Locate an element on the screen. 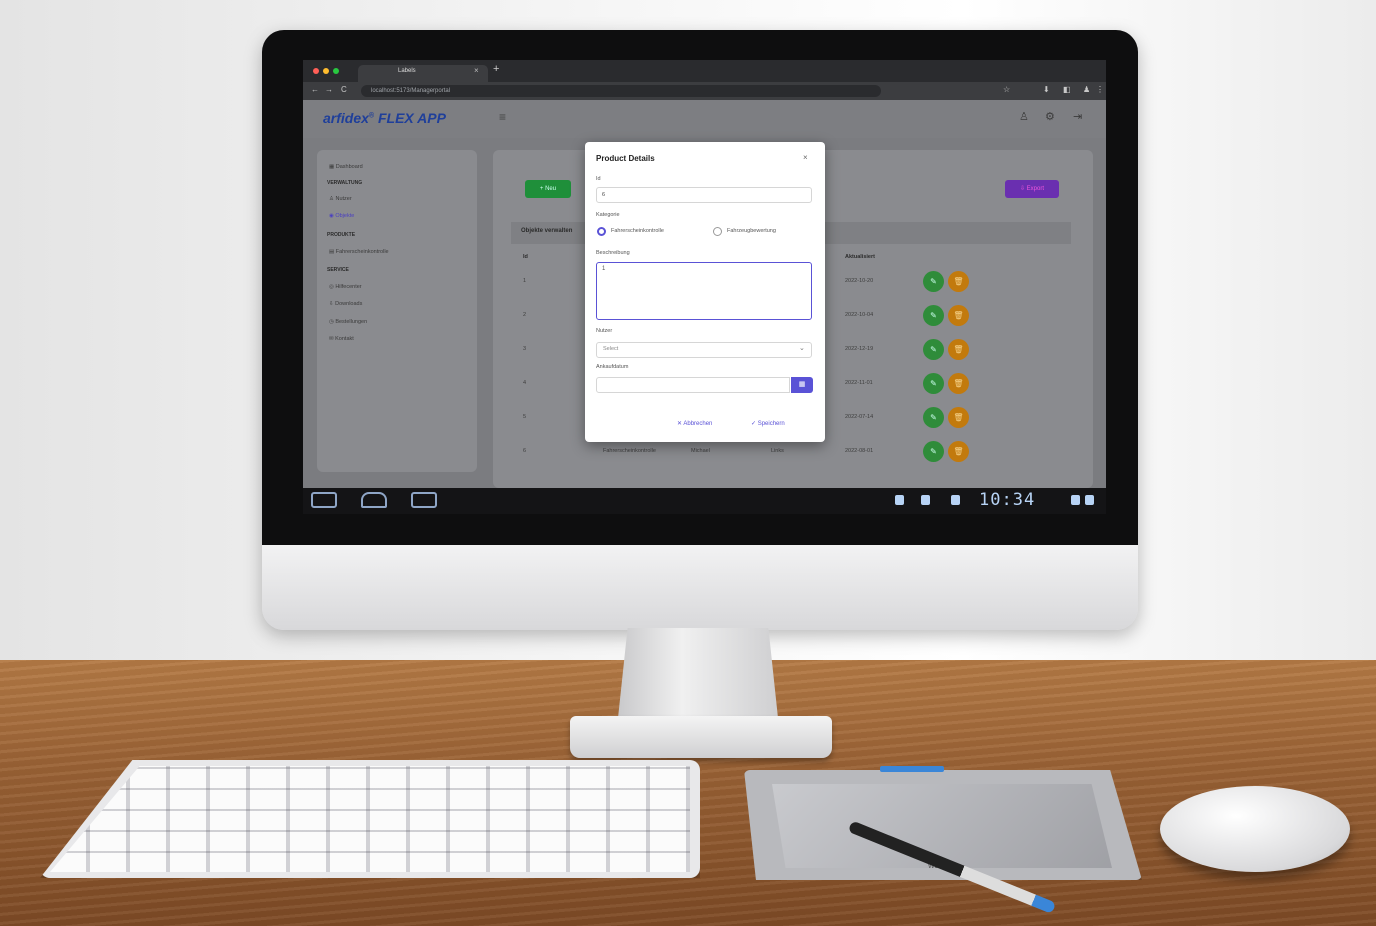 The image size is (1376, 926). cell-id: 5 is located at coordinates (525, 417).